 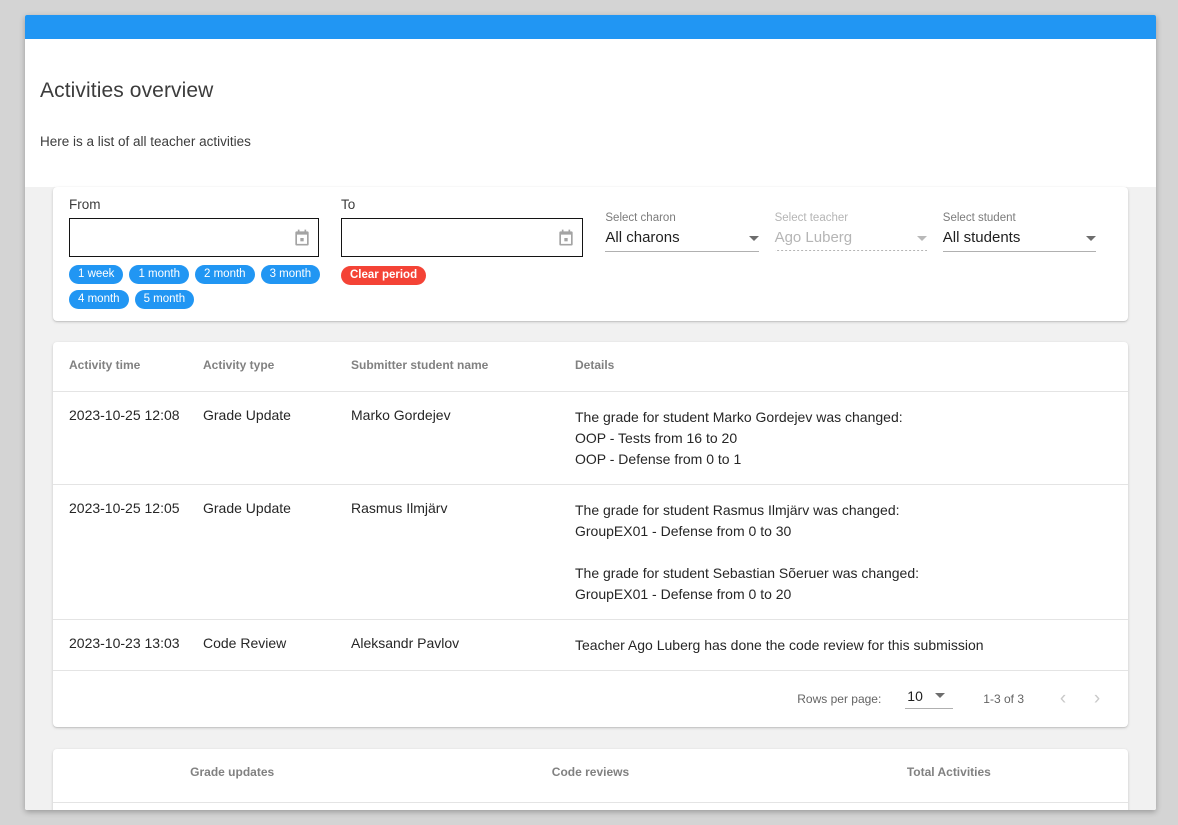 What do you see at coordinates (232, 807) in the screenshot?
I see `cell-grade-updates: 2` at bounding box center [232, 807].